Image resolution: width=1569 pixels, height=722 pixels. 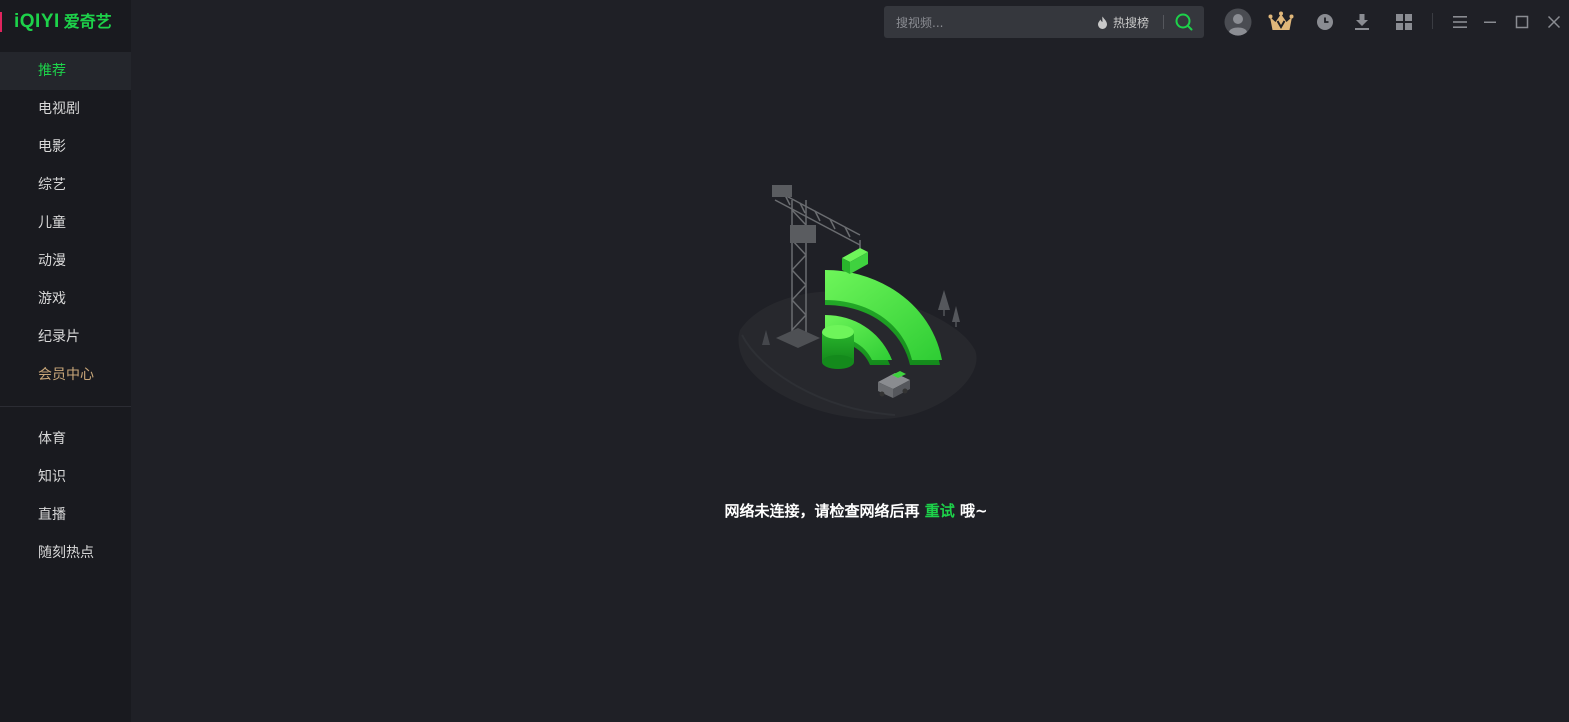 I want to click on search-button, so click(x=1184, y=22).